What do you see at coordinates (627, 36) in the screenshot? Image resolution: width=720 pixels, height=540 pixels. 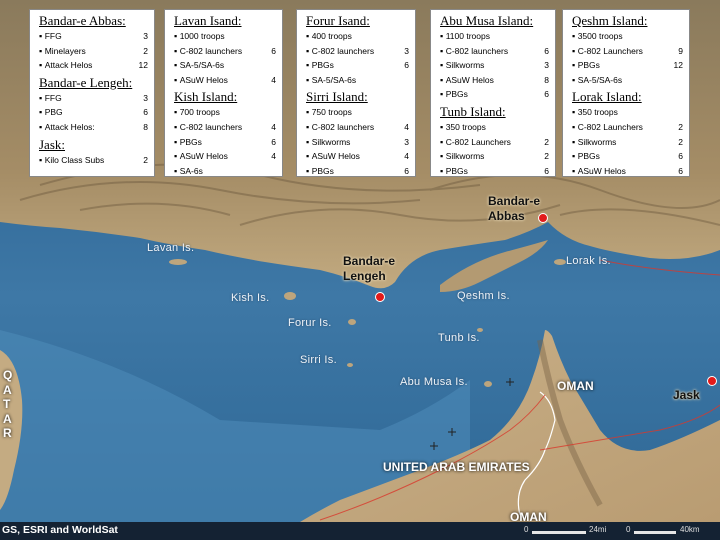 I see `list-item: 3500 troops` at bounding box center [627, 36].